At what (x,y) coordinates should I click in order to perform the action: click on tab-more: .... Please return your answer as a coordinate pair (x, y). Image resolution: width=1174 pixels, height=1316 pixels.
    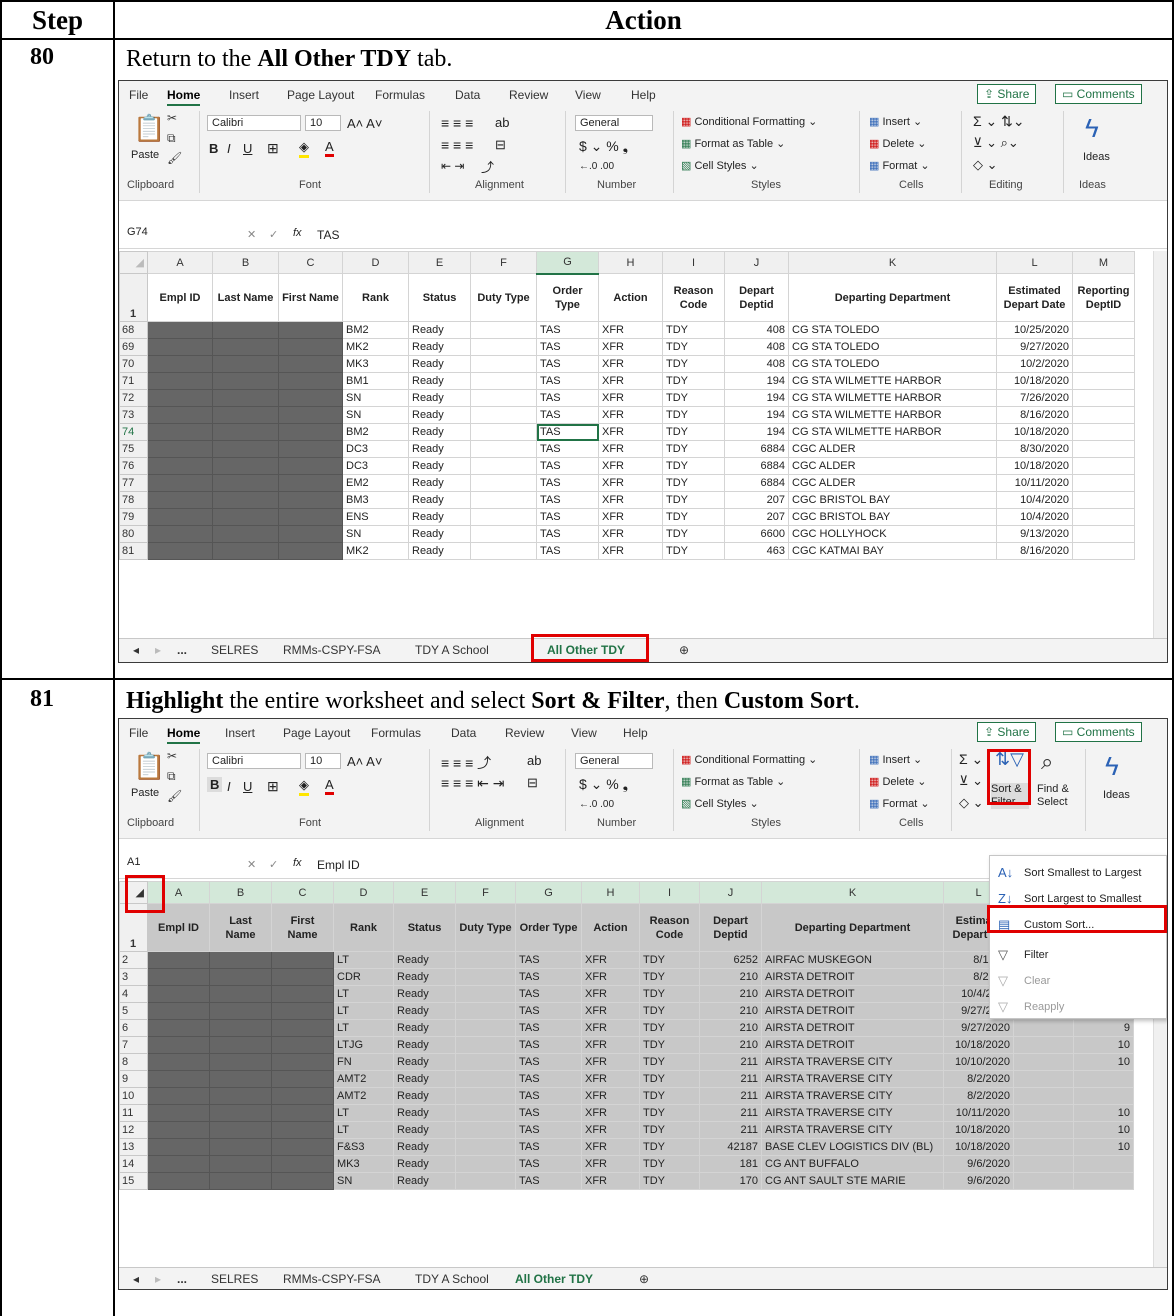
    Looking at the image, I should click on (182, 650).